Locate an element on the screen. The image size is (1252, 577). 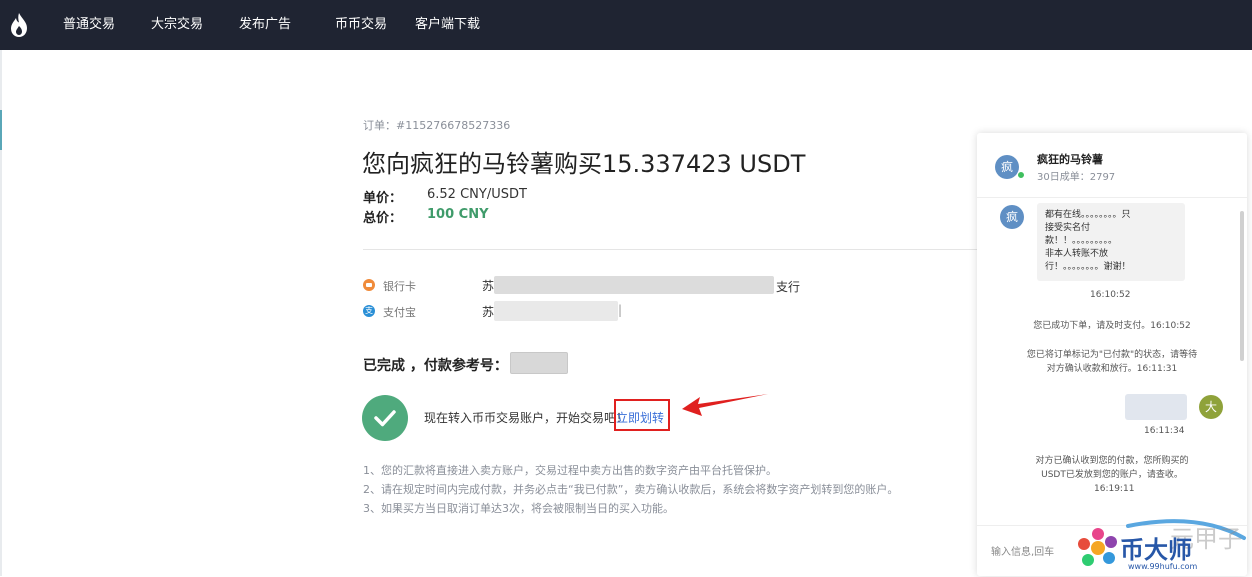
top-navigation-bar: 普通交易 大宗交易 发布广告 币币交易 客户端下载 is located at coordinates (626, 25).